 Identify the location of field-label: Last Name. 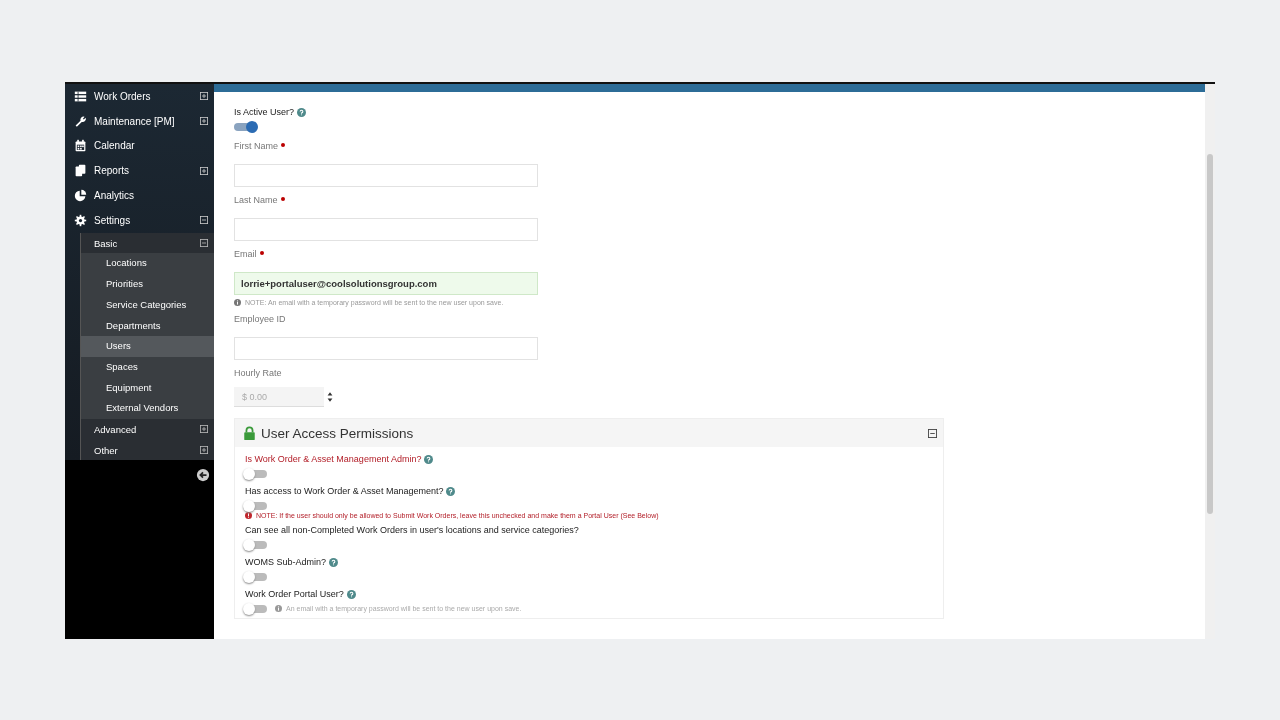
(256, 200).